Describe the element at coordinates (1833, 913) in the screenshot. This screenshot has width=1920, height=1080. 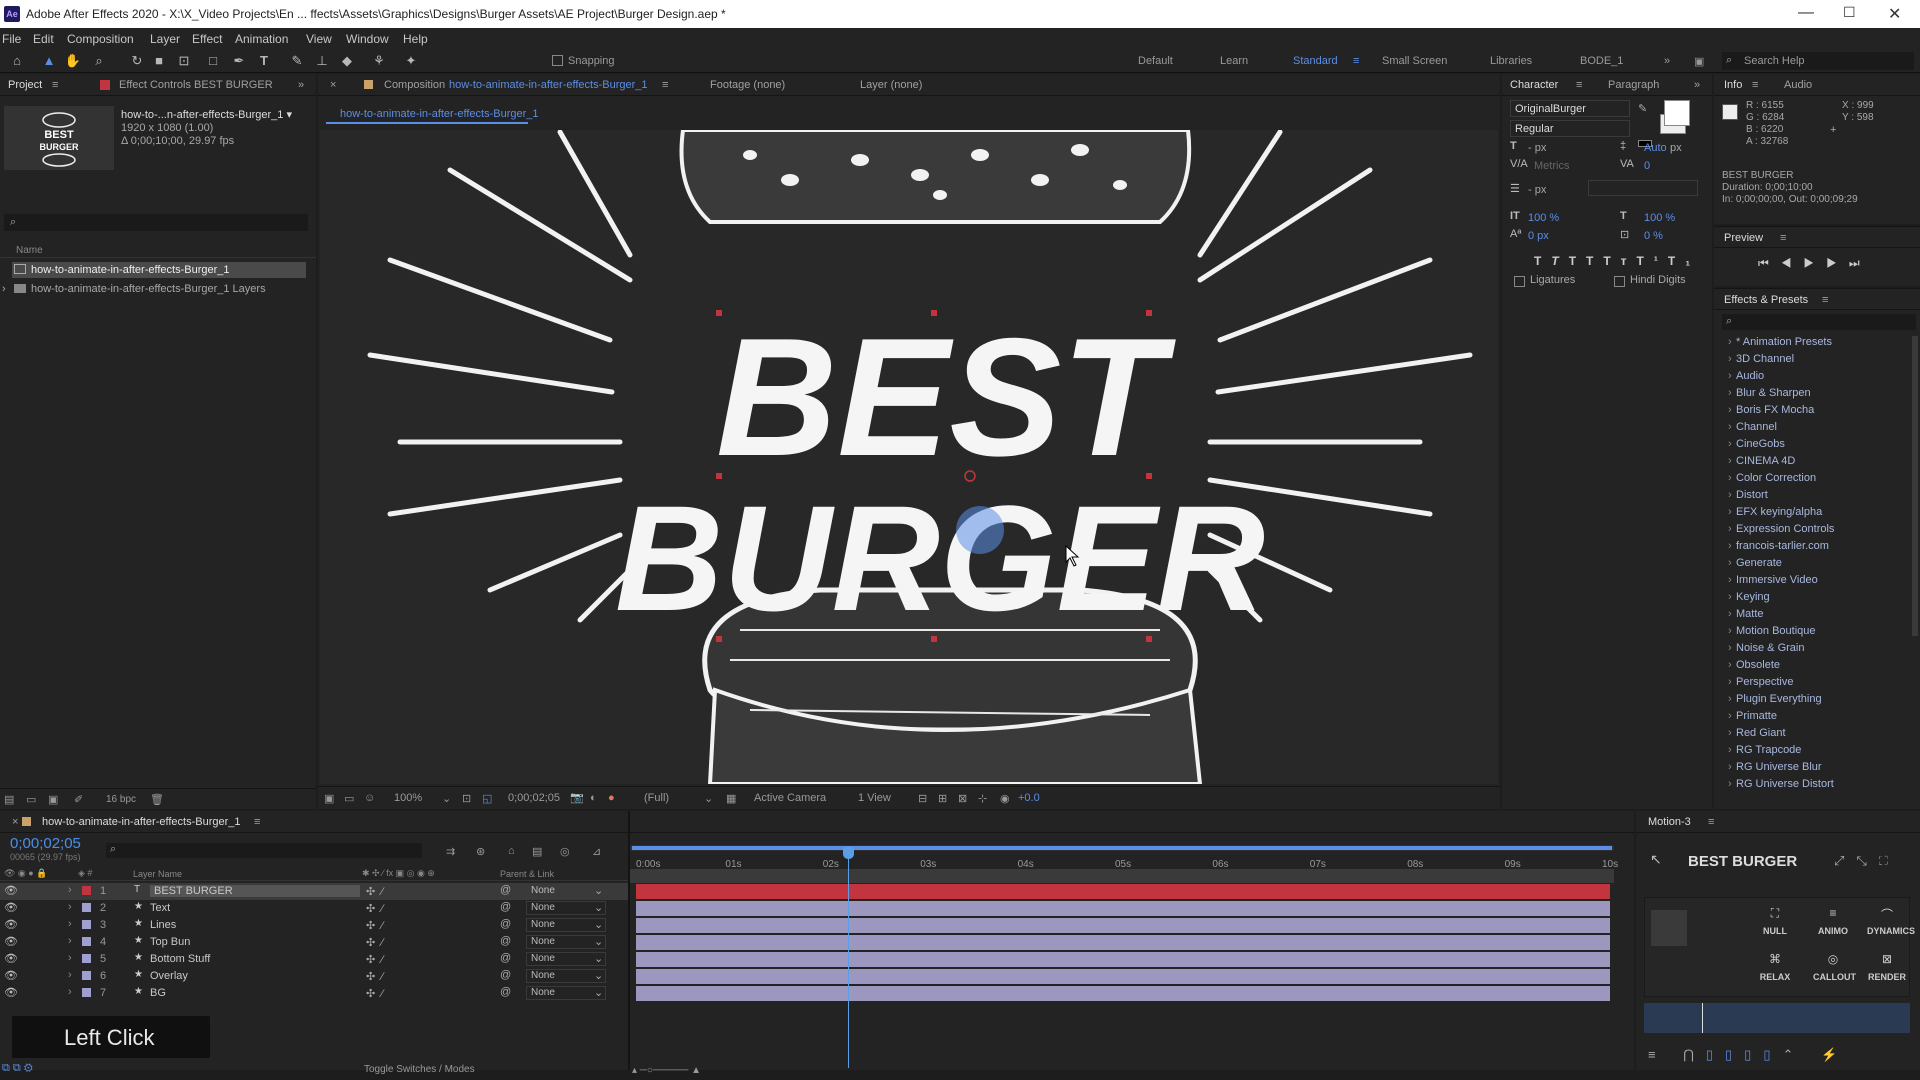
I see `animo-icon: ≡` at that location.